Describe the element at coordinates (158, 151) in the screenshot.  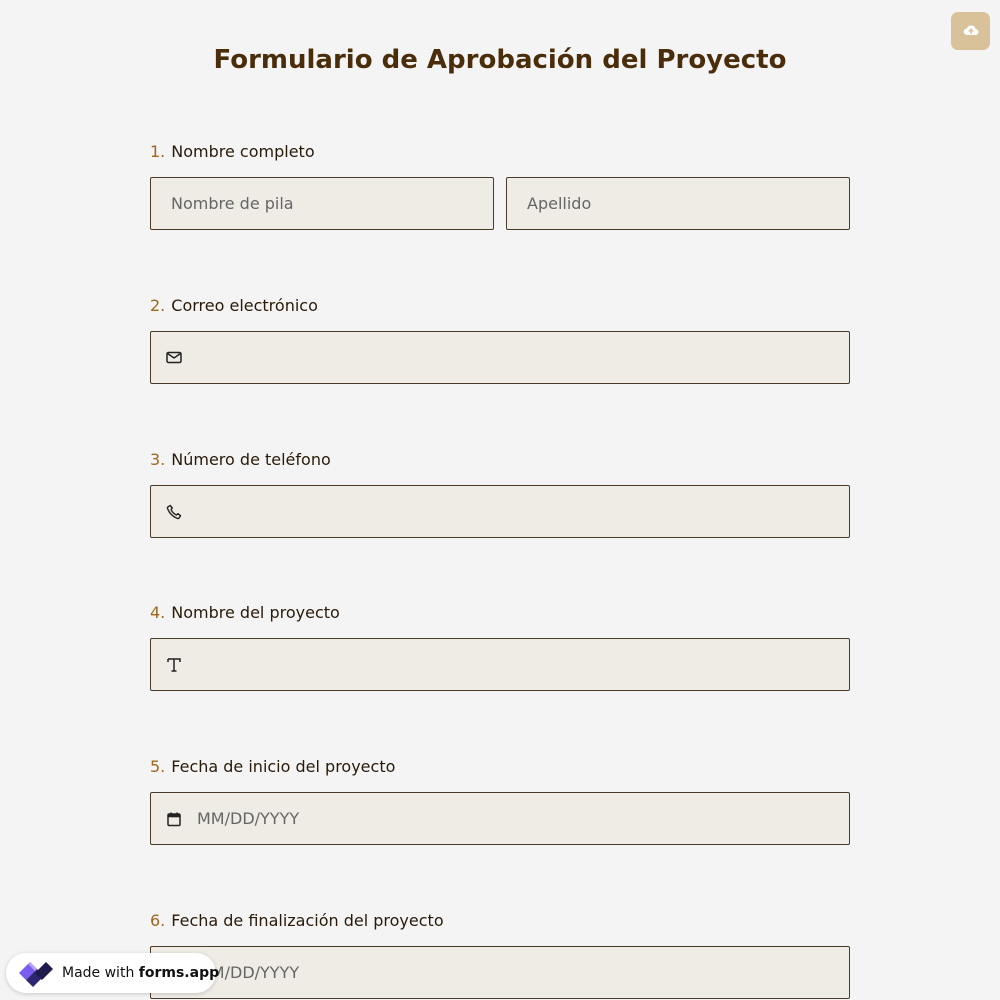
I see `question-number: 1.` at that location.